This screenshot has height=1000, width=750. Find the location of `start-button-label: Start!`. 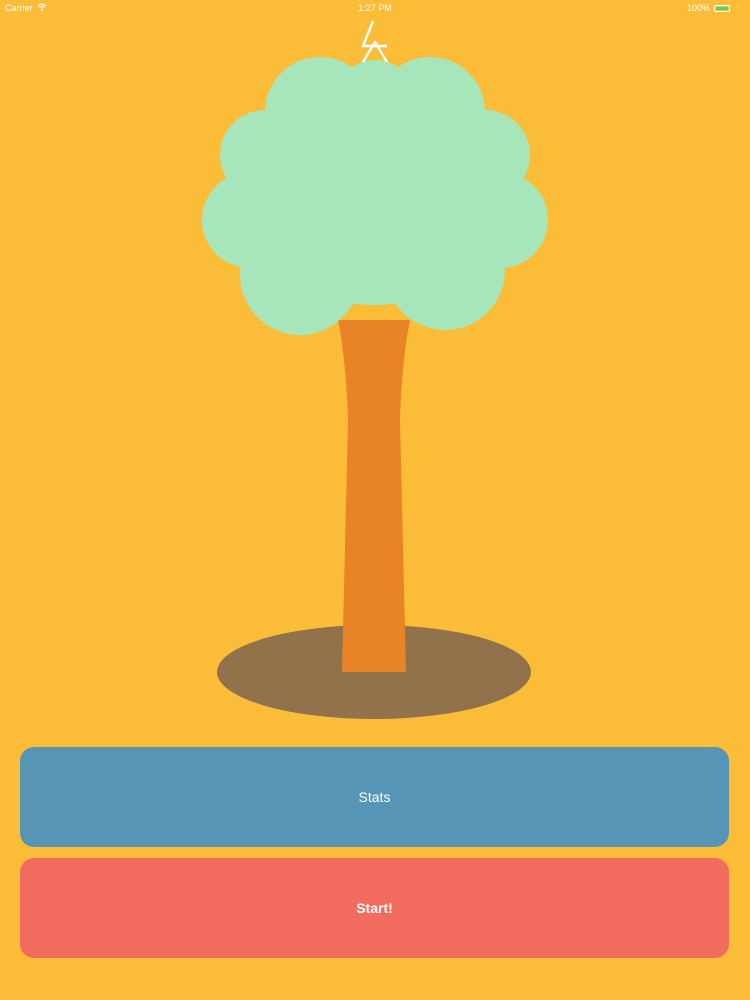

start-button-label: Start! is located at coordinates (374, 908).